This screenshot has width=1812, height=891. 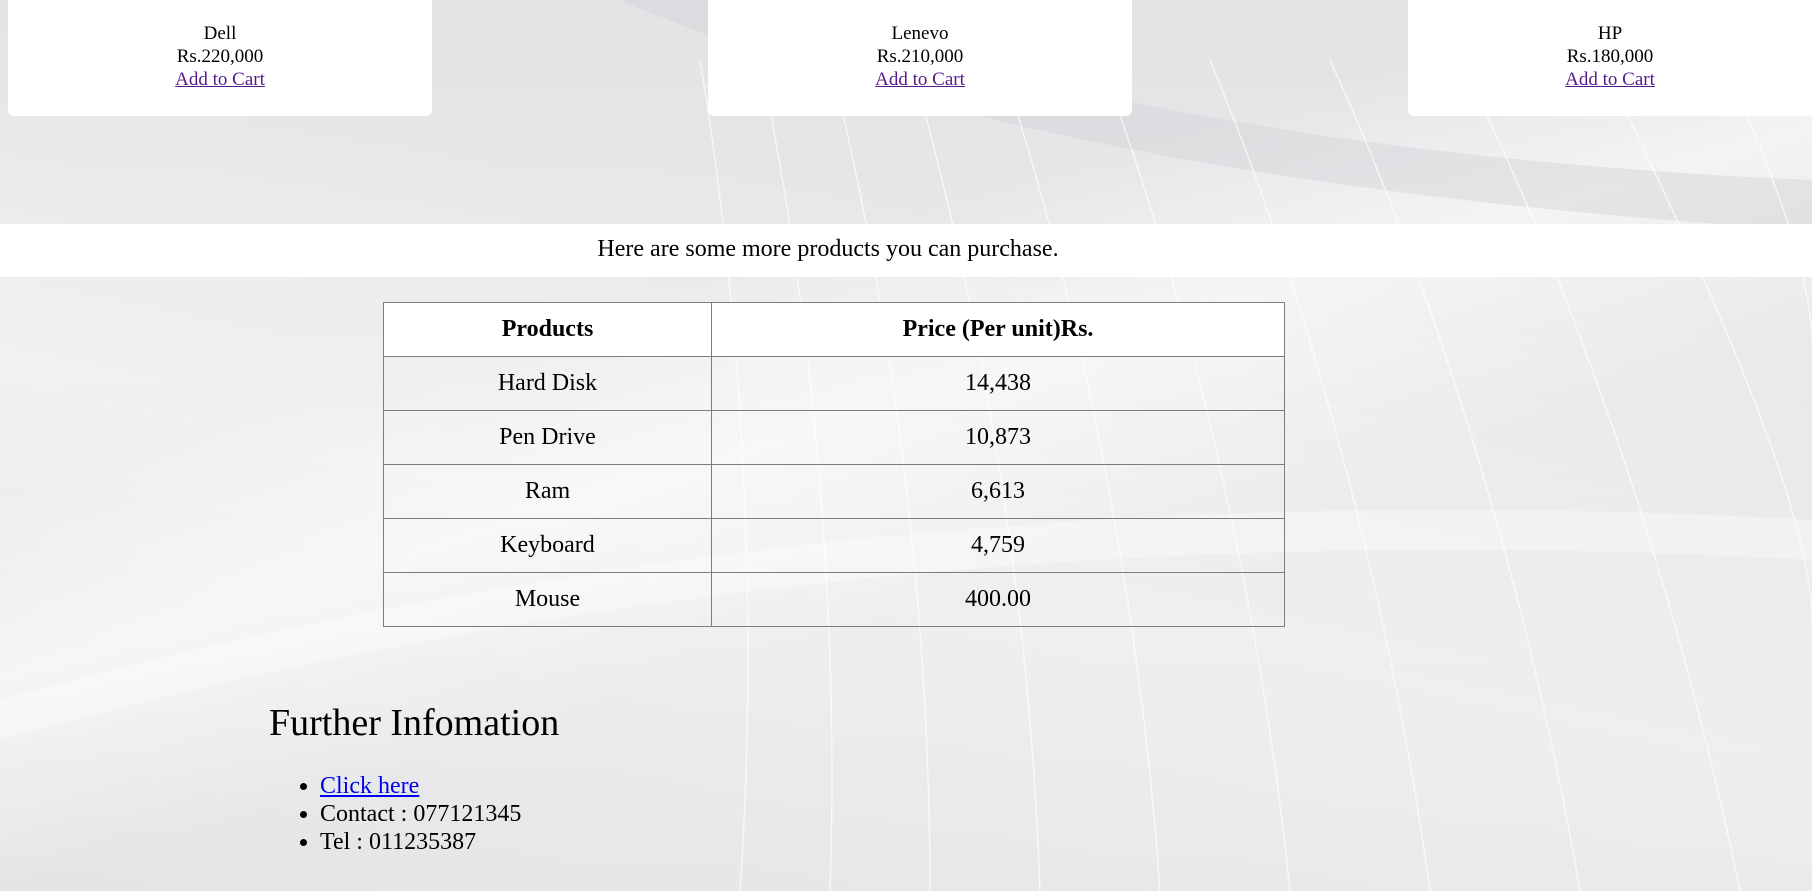 I want to click on column-header-price: Price (Per unit)Rs., so click(x=998, y=329).